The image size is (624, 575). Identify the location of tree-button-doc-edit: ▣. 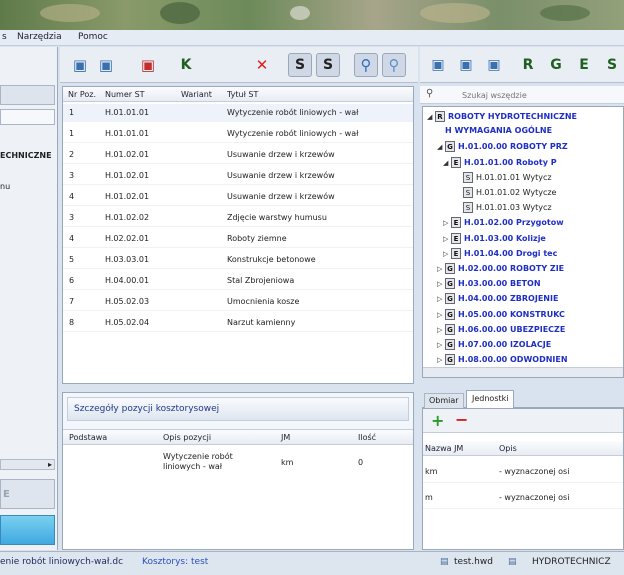
(494, 65).